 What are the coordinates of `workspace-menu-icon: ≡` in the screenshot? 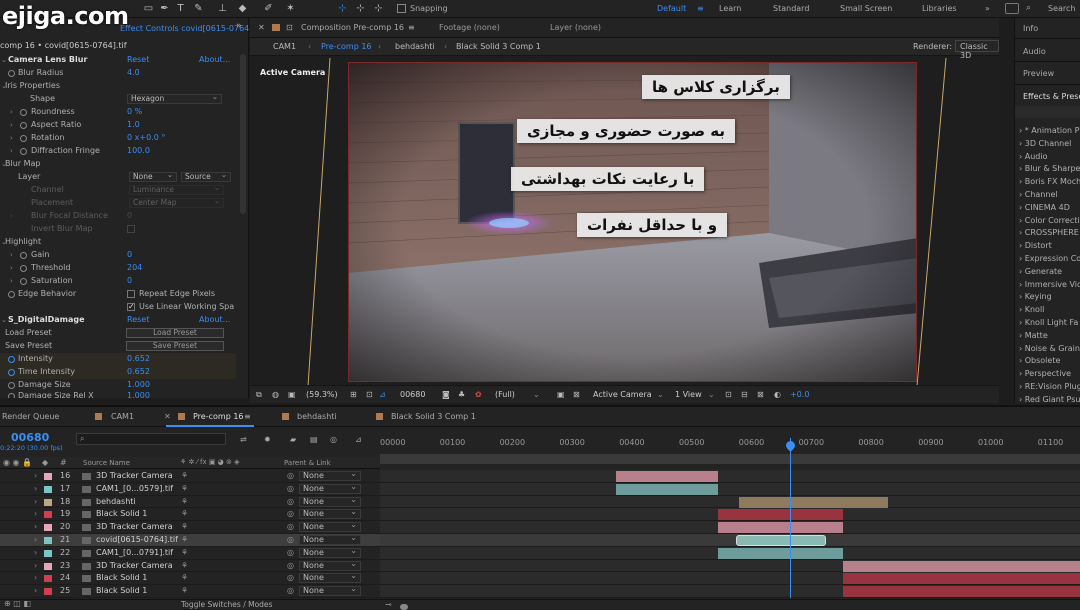 It's located at (700, 8).